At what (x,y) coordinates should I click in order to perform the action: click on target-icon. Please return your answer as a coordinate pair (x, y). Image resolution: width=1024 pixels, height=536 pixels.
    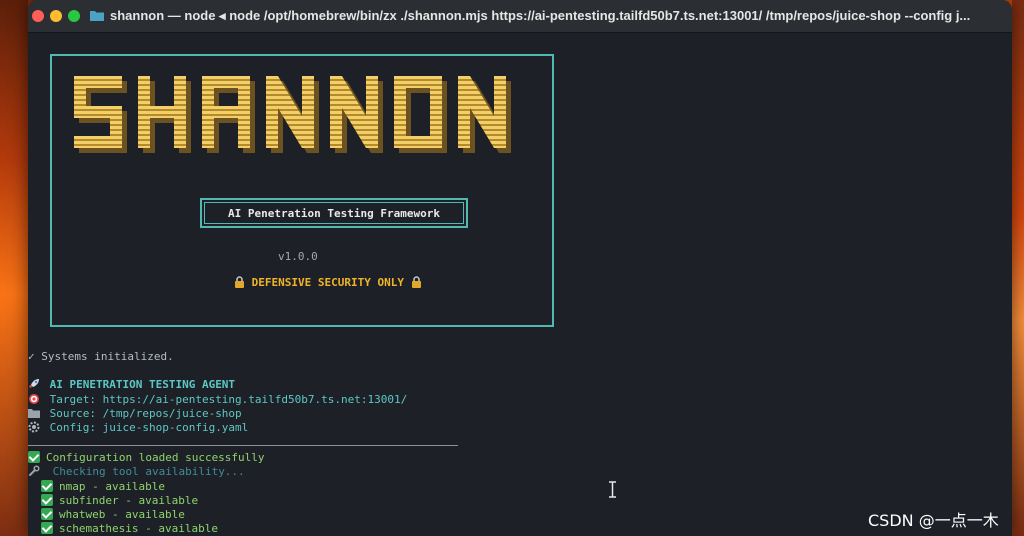
    Looking at the image, I should click on (34, 399).